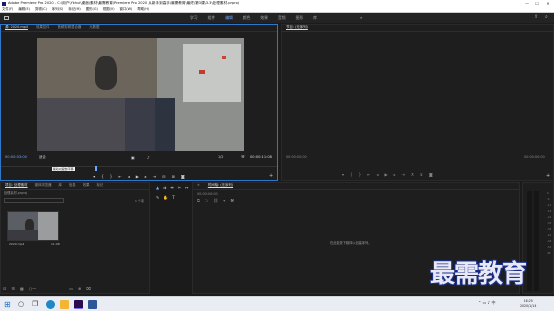  I want to click on ripple-edit-icon: ⇹, so click(171, 190).